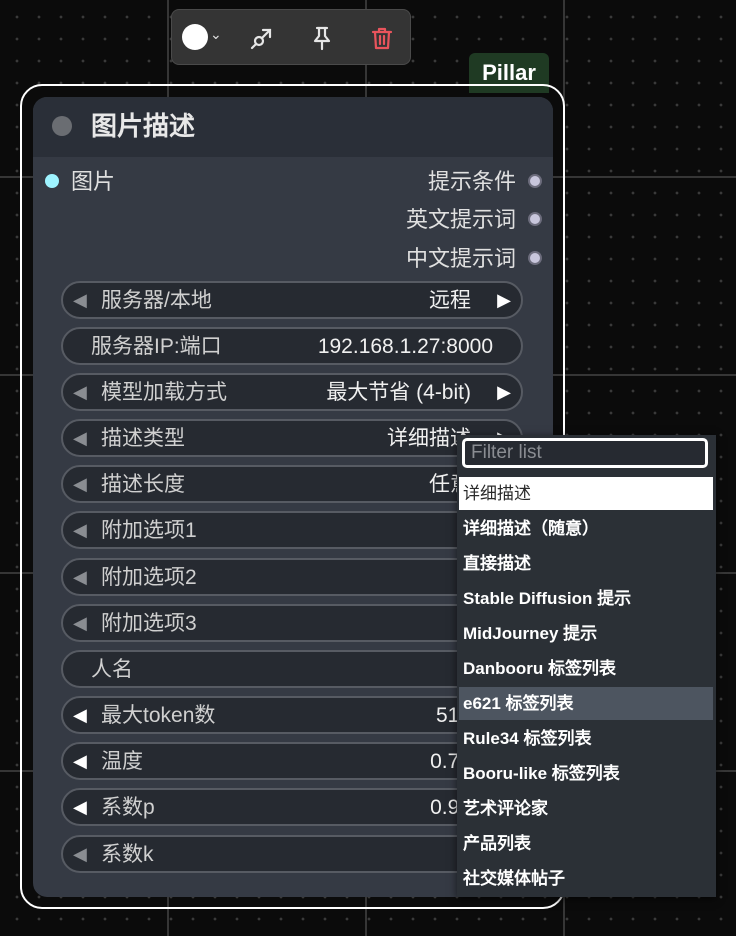 The width and height of the screenshot is (736, 936). I want to click on widget-extra-option-2: ◀ 附加选项2, so click(292, 577).